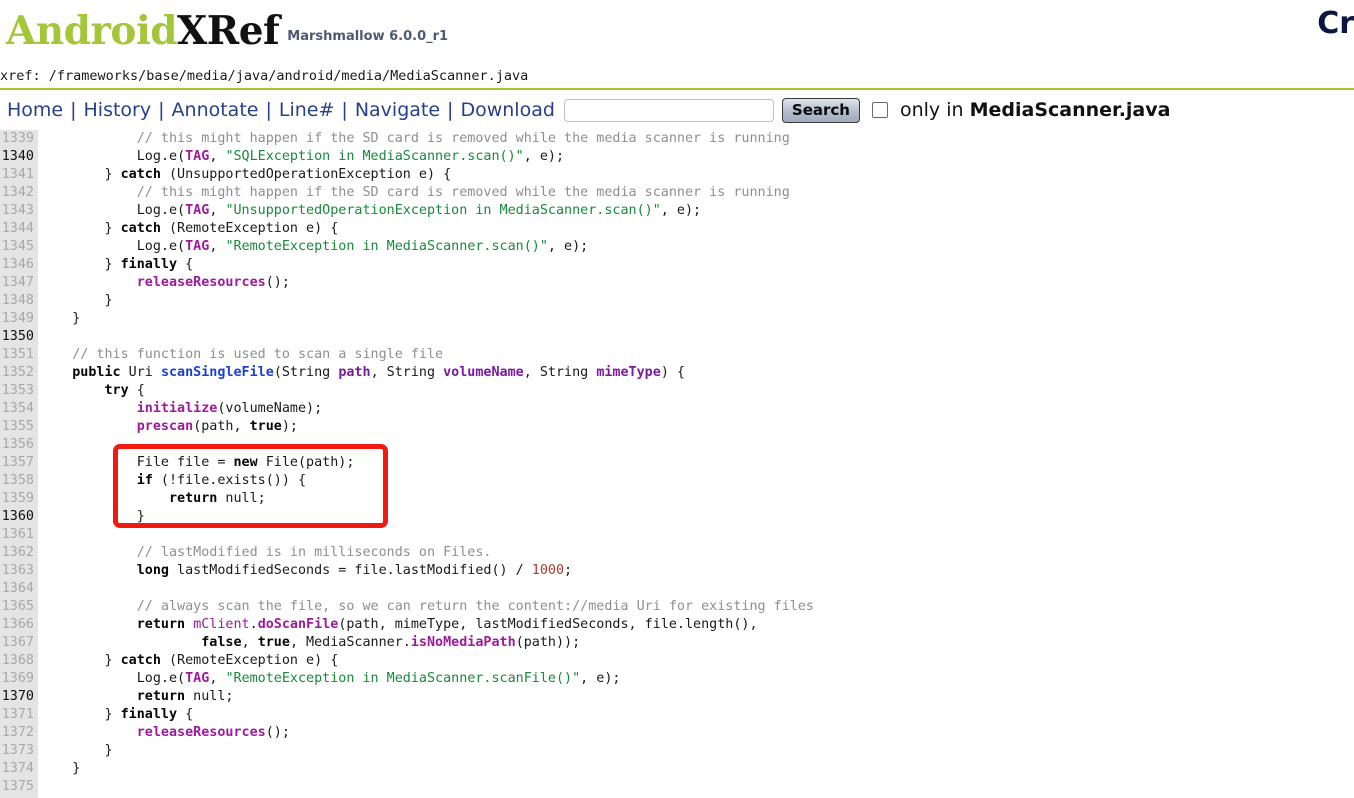  I want to click on code-token: "SQLException in MediaScanner.scan()", so click(374, 156).